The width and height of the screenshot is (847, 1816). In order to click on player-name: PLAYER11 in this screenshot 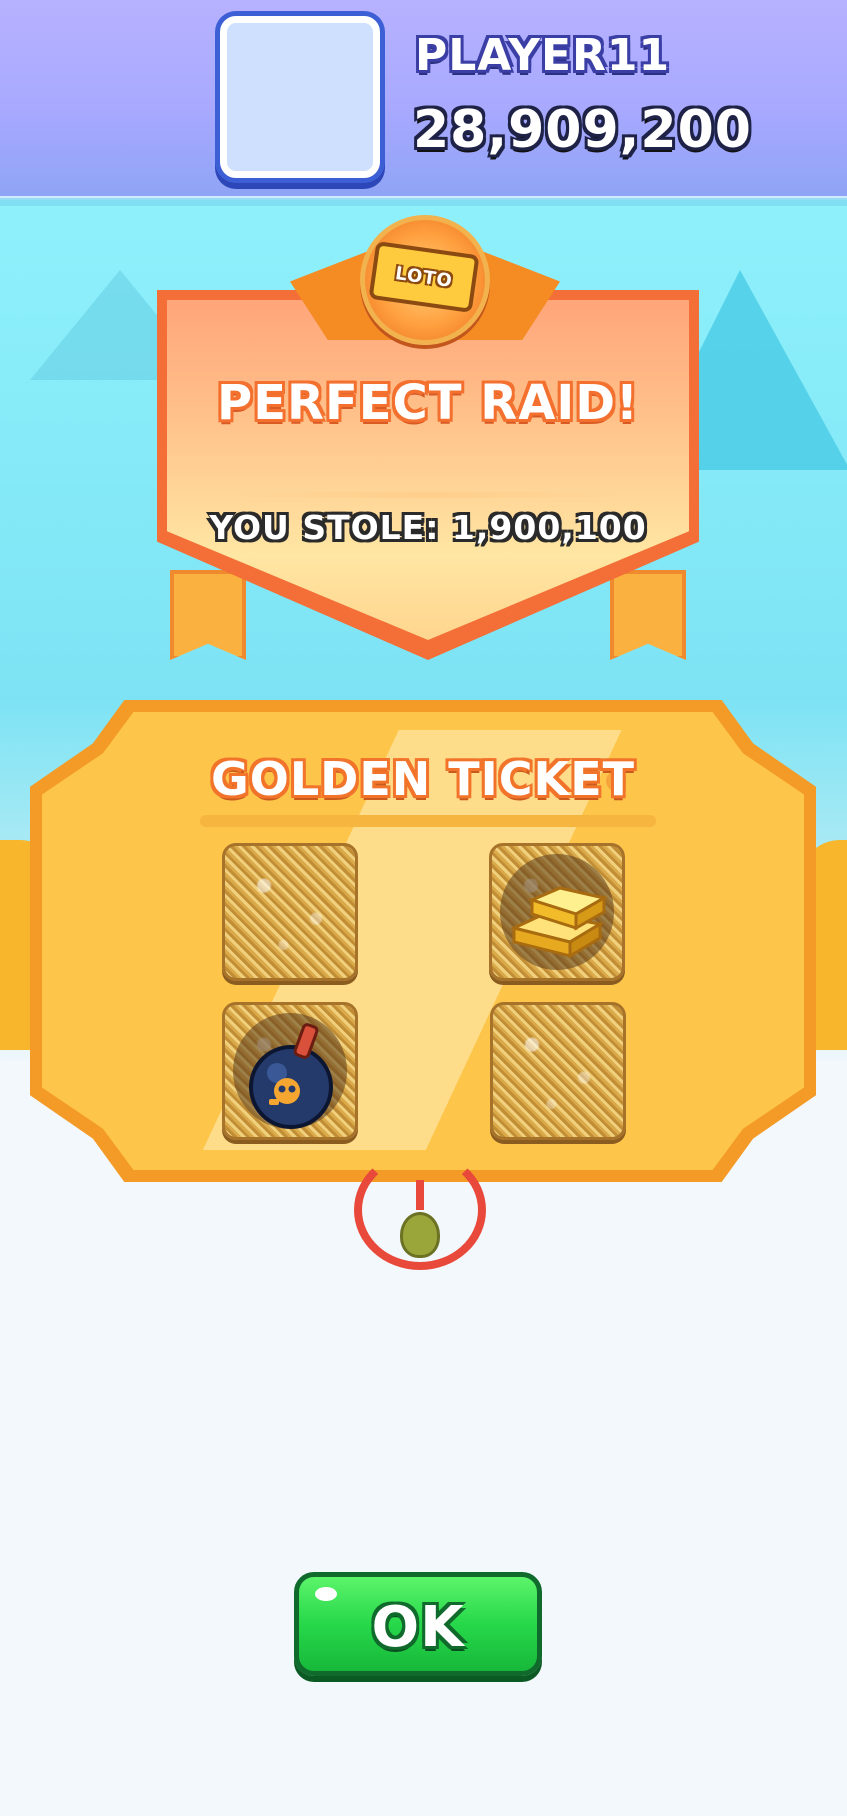, I will do `click(543, 55)`.